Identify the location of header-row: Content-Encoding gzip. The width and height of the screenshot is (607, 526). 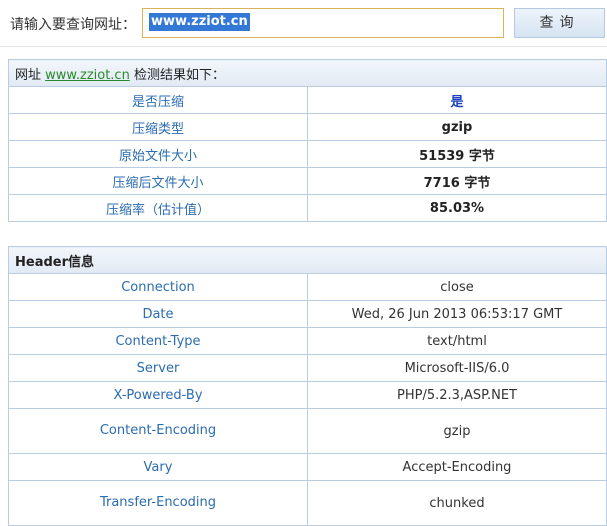
(307, 431).